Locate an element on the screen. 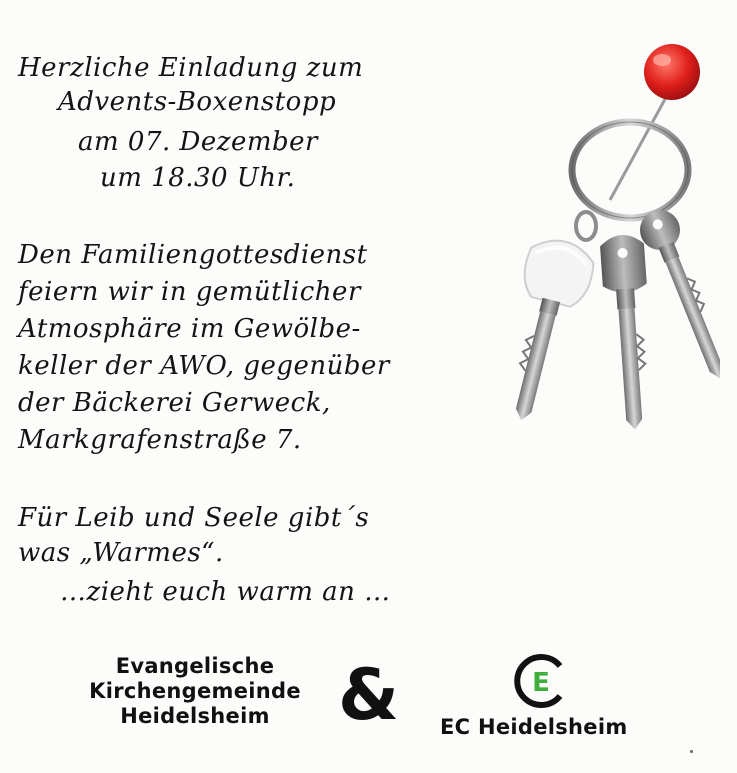 The width and height of the screenshot is (737, 773). body-line-5: der Bäckerei Gerweck, is located at coordinates (174, 403).